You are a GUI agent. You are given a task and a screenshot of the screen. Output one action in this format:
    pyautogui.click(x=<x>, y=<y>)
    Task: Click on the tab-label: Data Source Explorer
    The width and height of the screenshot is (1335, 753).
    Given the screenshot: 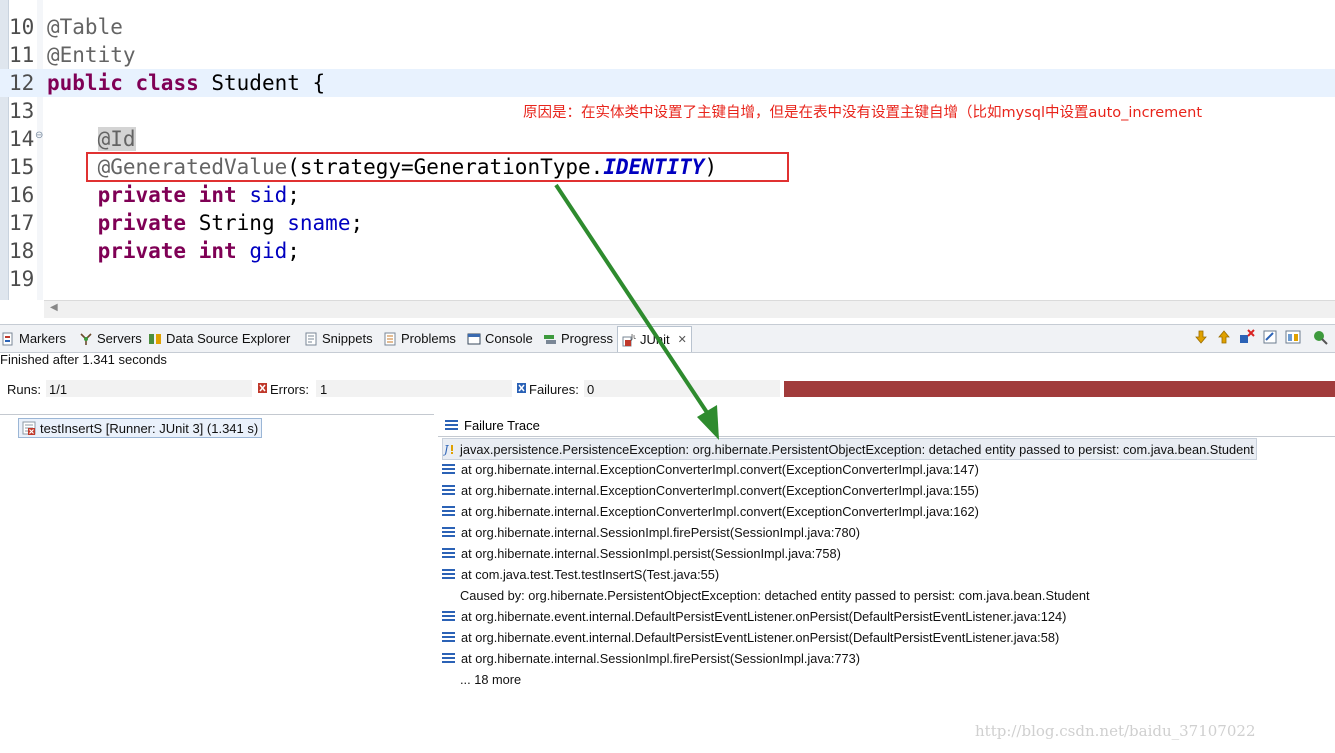 What is the action you would take?
    pyautogui.click(x=228, y=338)
    